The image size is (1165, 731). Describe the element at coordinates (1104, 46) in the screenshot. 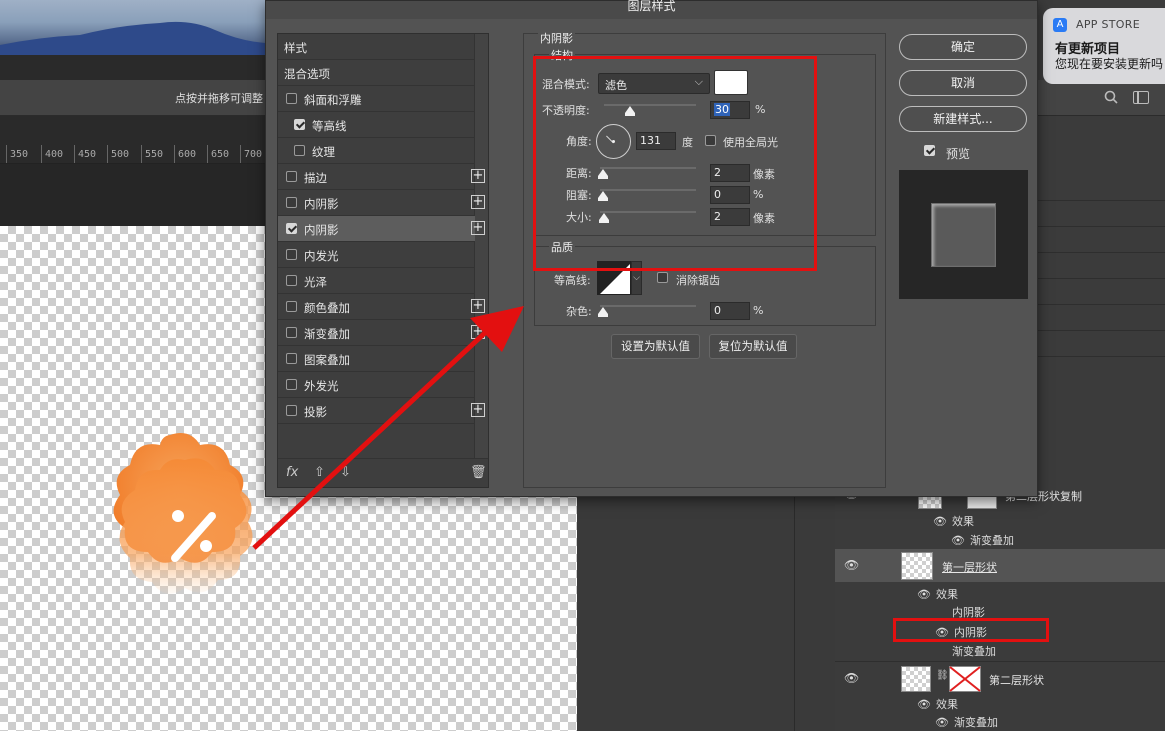

I see `app-store-notification: A APP STORE 有更新项目 您现在要安装更新吗` at that location.